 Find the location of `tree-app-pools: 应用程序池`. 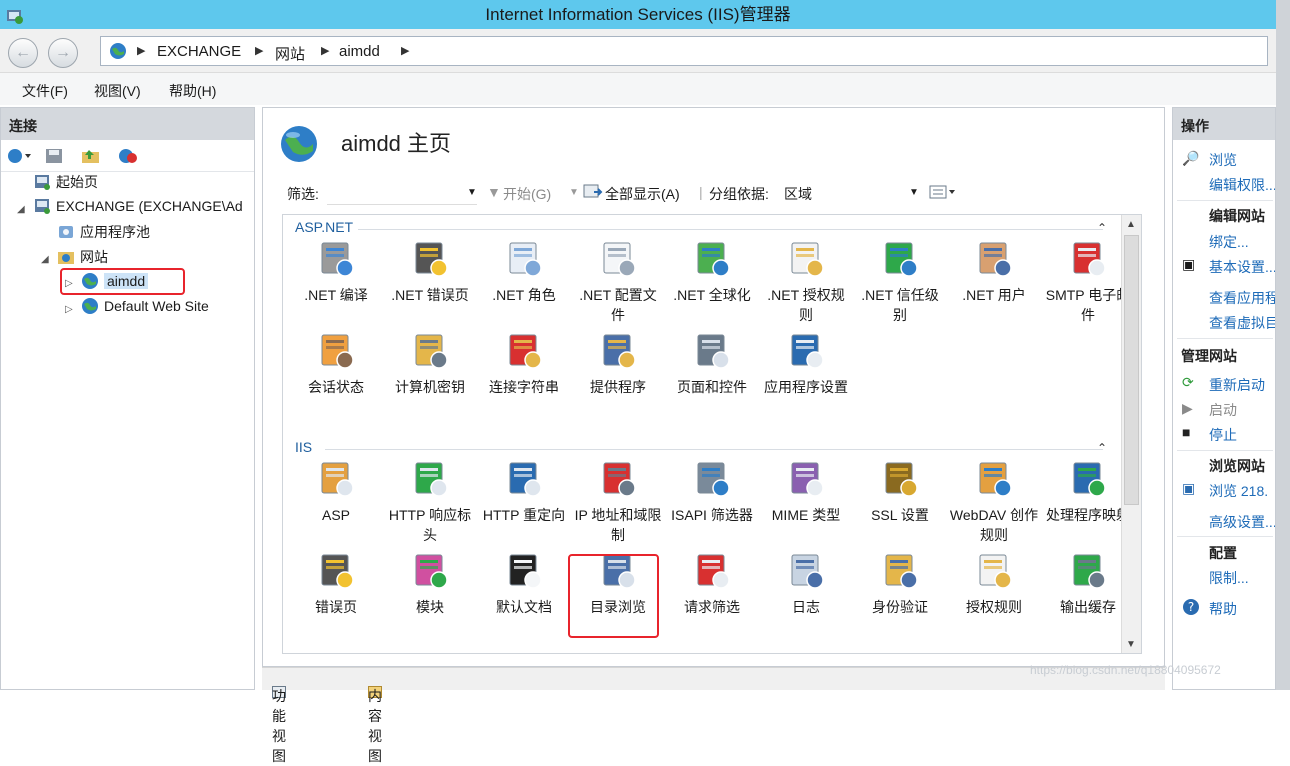

tree-app-pools: 应用程序池 is located at coordinates (103, 232).